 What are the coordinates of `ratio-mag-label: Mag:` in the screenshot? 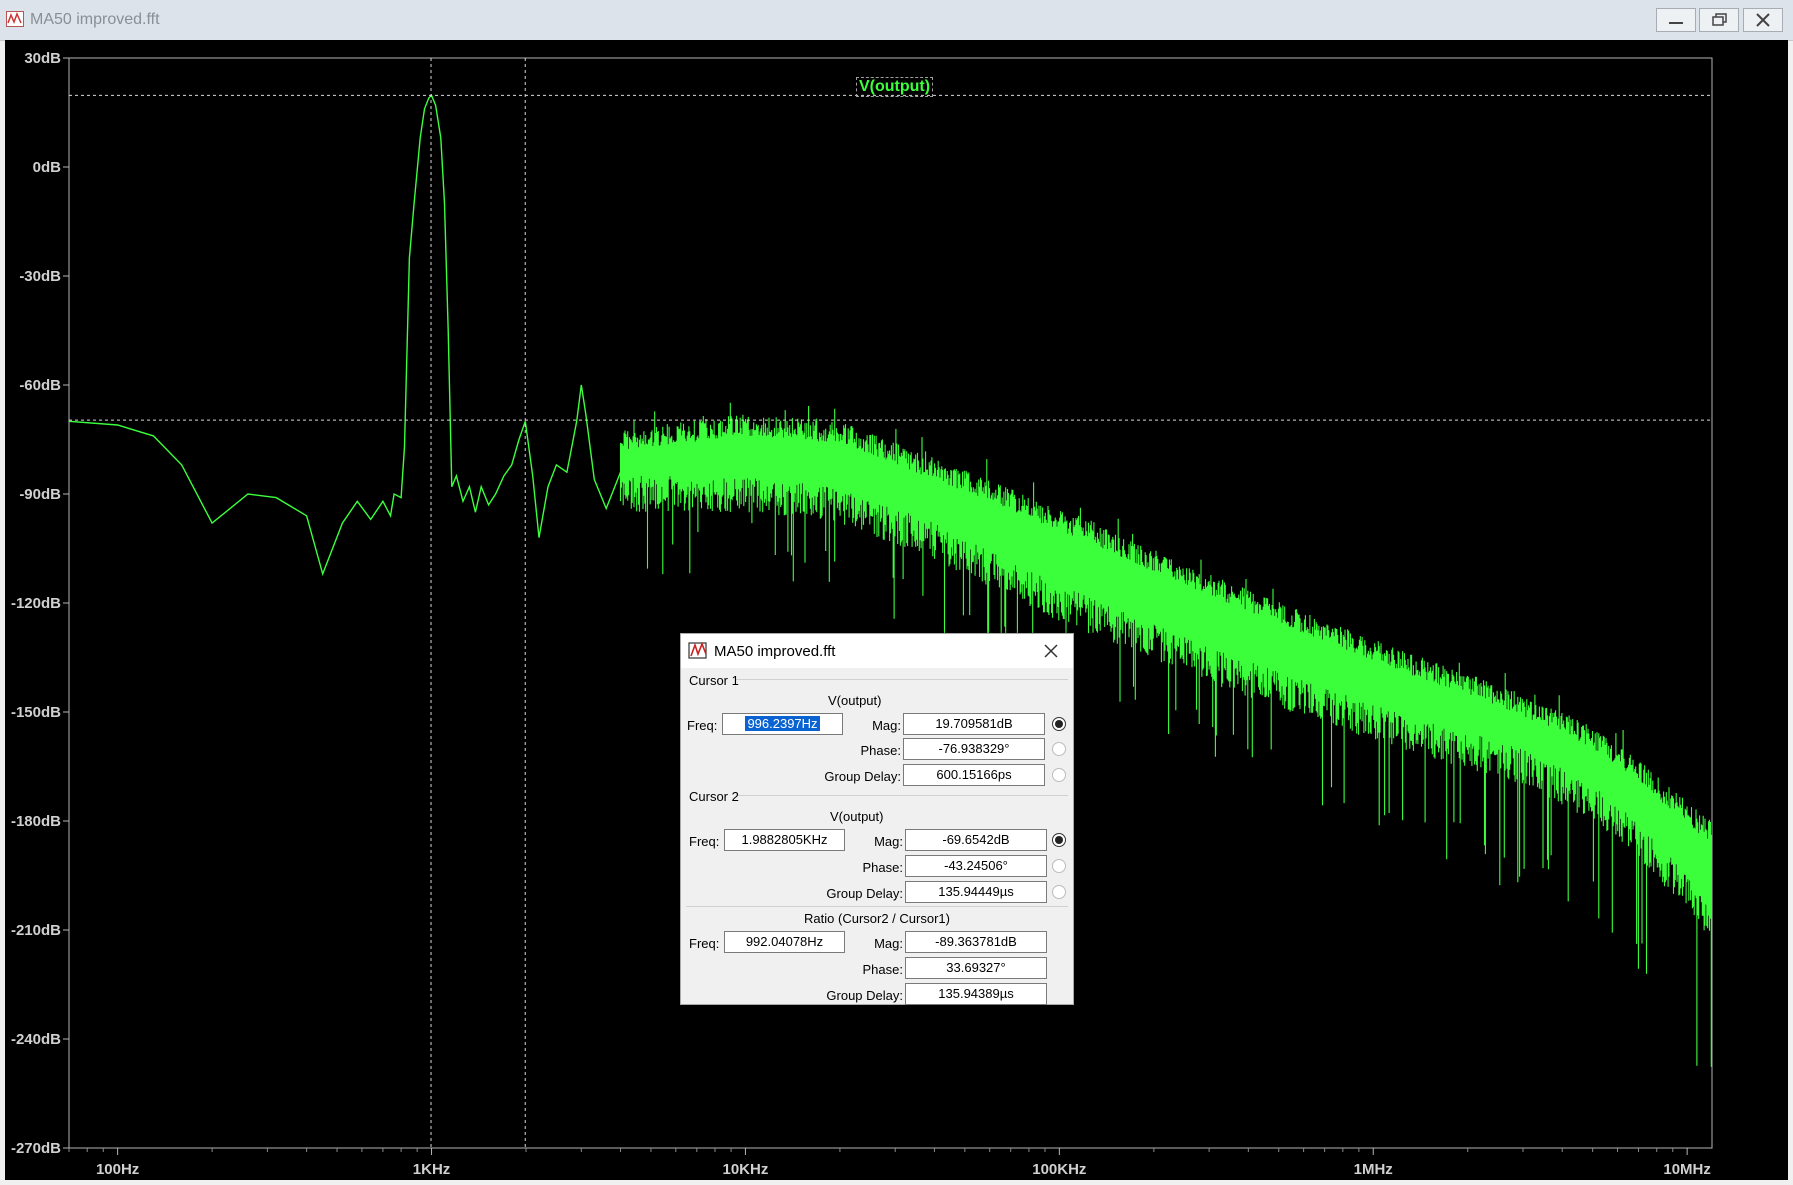 It's located at (888, 943).